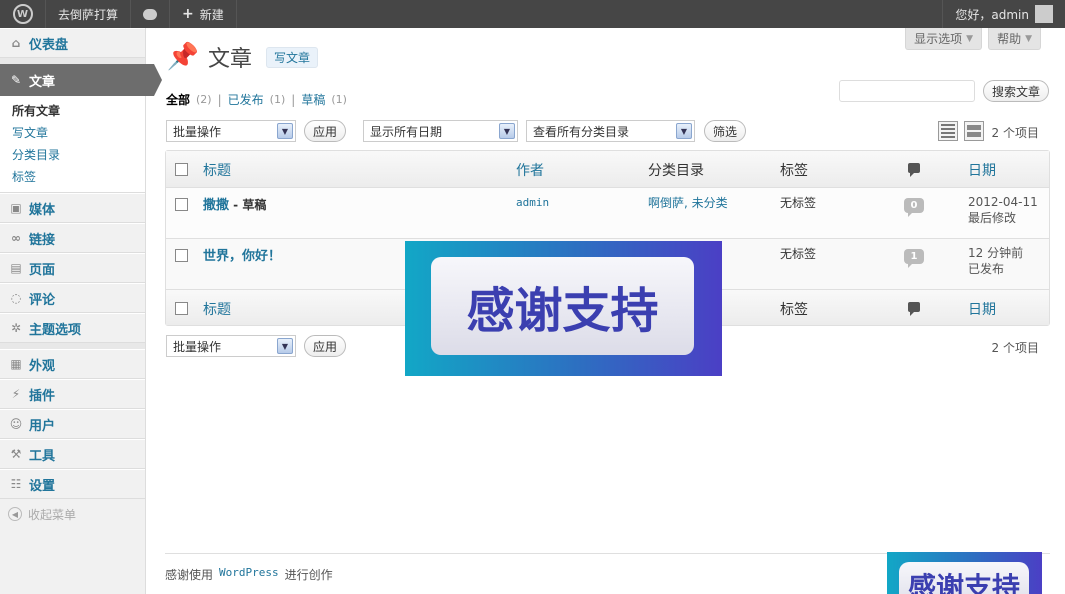 Image resolution: width=1065 pixels, height=594 pixels. I want to click on select-all-checkbox, so click(181, 169).